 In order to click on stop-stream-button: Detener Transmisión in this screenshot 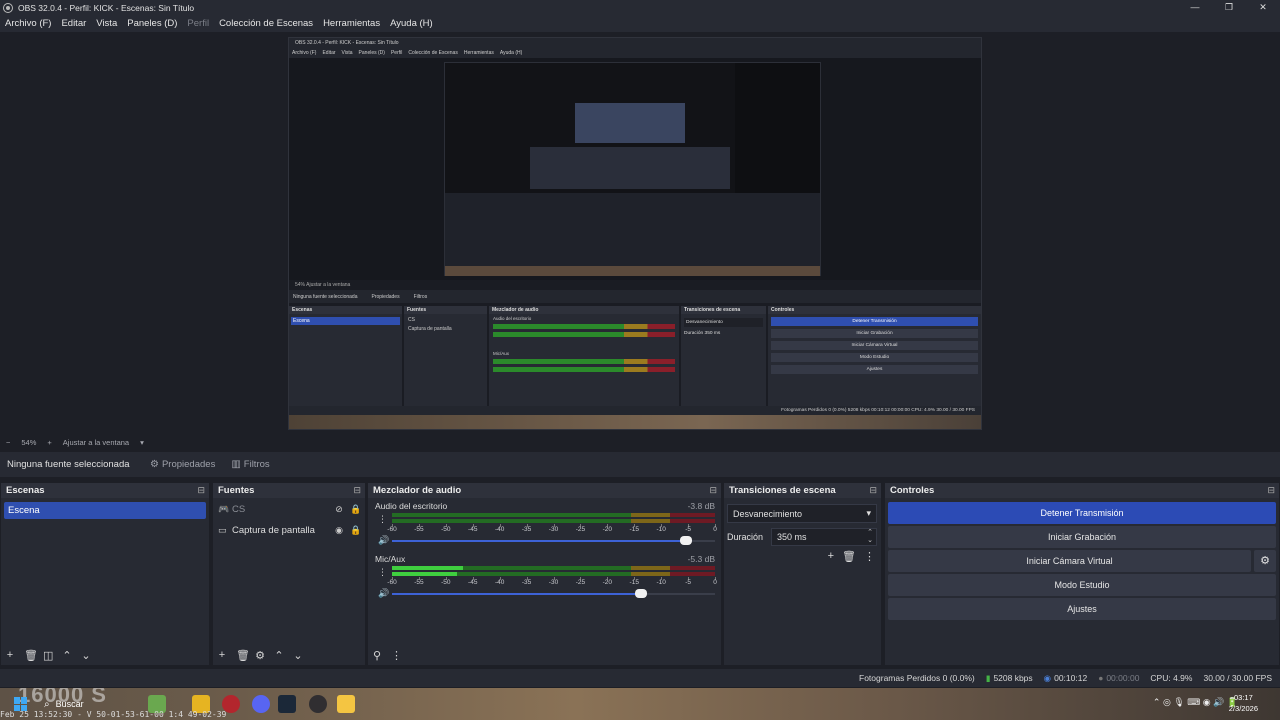, I will do `click(1082, 513)`.